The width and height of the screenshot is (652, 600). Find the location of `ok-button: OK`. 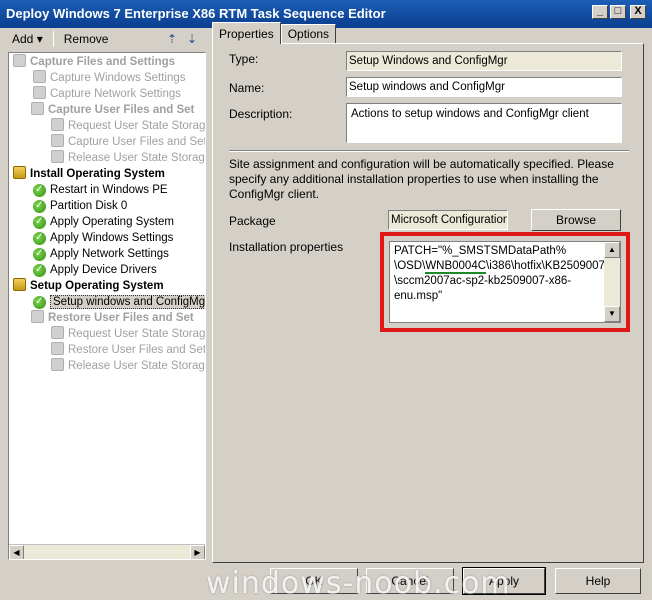

ok-button: OK is located at coordinates (314, 581).